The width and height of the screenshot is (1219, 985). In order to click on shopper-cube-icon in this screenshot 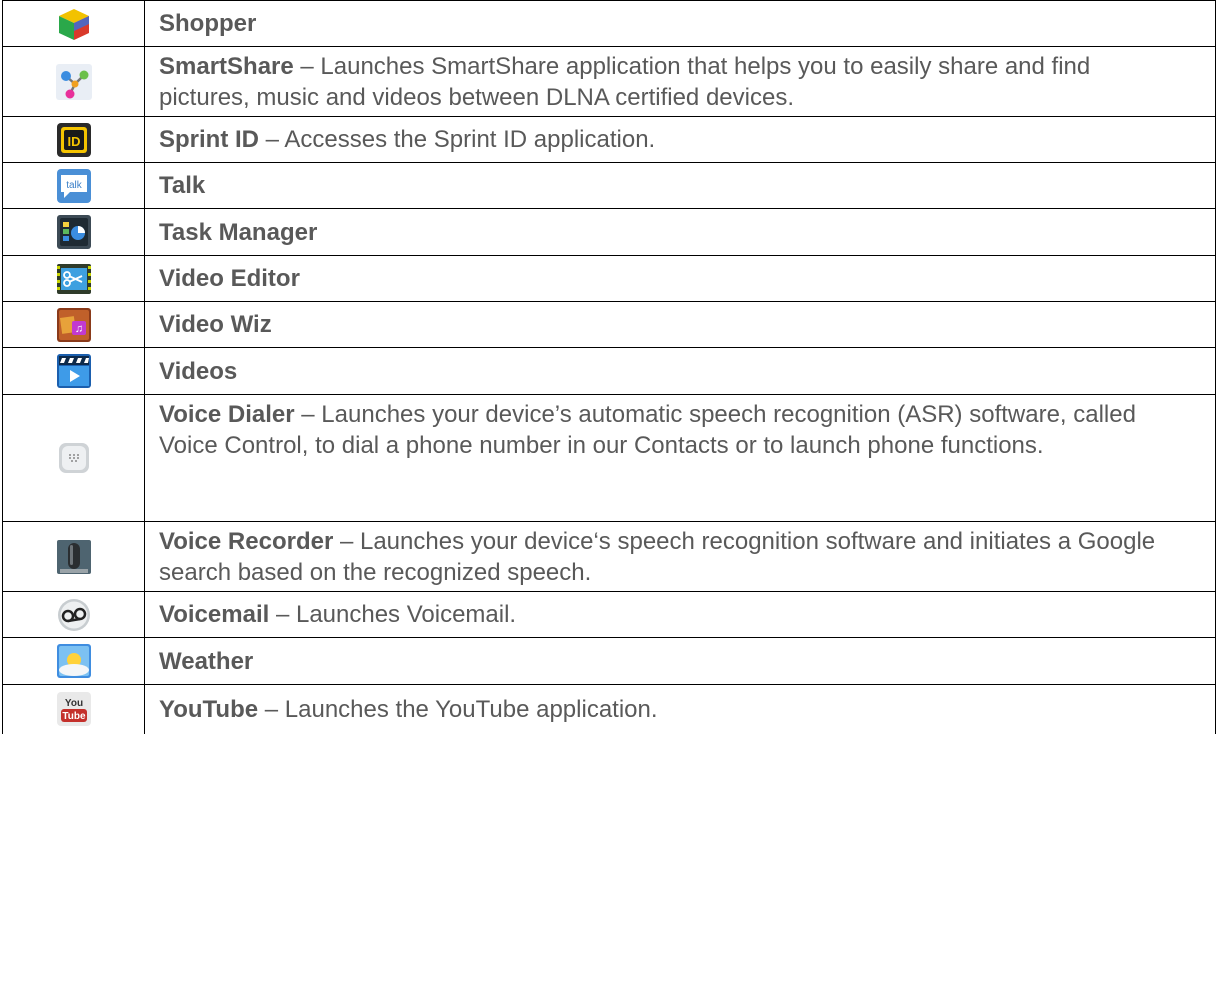, I will do `click(74, 24)`.